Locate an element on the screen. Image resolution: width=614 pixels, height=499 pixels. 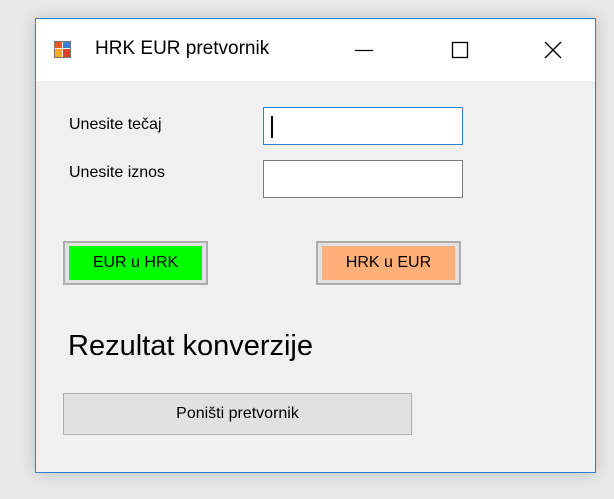
maximize-button is located at coordinates (460, 50).